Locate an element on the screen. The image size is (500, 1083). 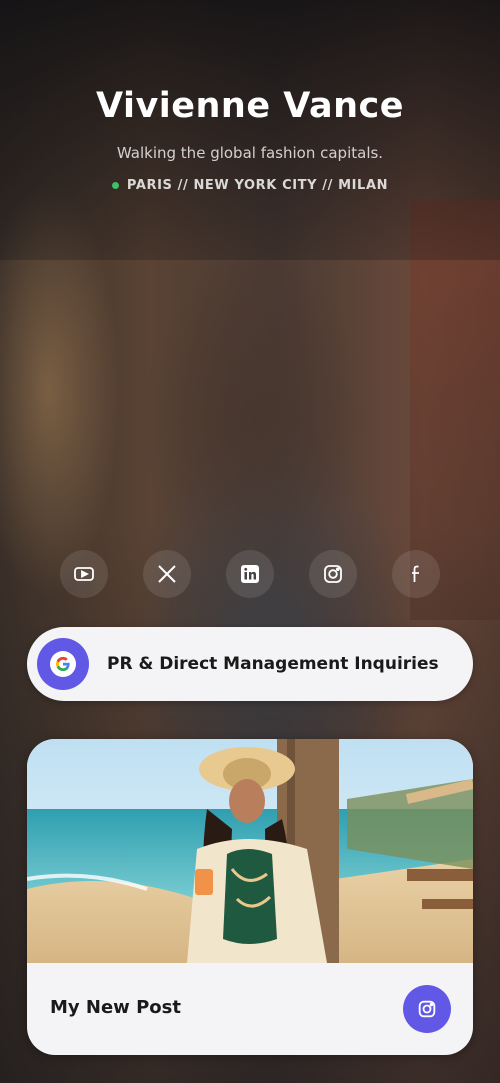
post-footer: My New Post is located at coordinates (250, 1009).